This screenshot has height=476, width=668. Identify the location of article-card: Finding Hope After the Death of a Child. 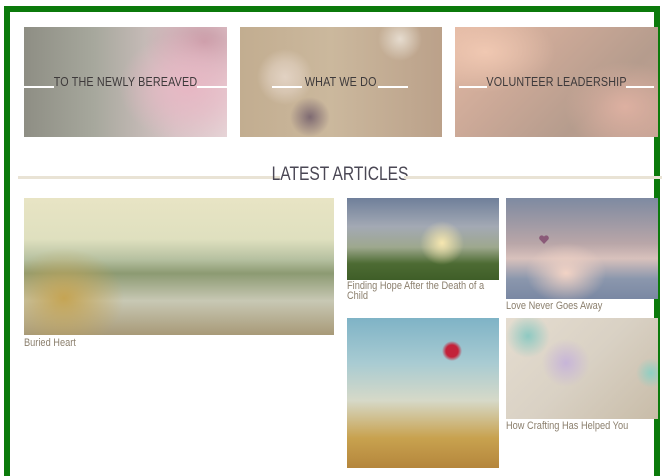
(423, 253).